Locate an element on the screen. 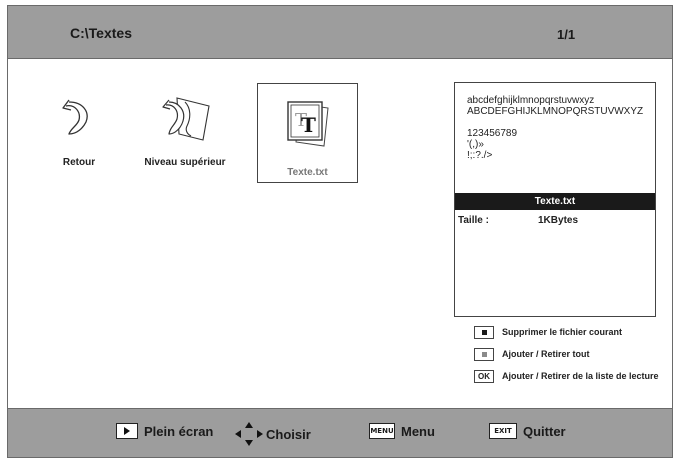  ok-key-icon: OK is located at coordinates (484, 376).